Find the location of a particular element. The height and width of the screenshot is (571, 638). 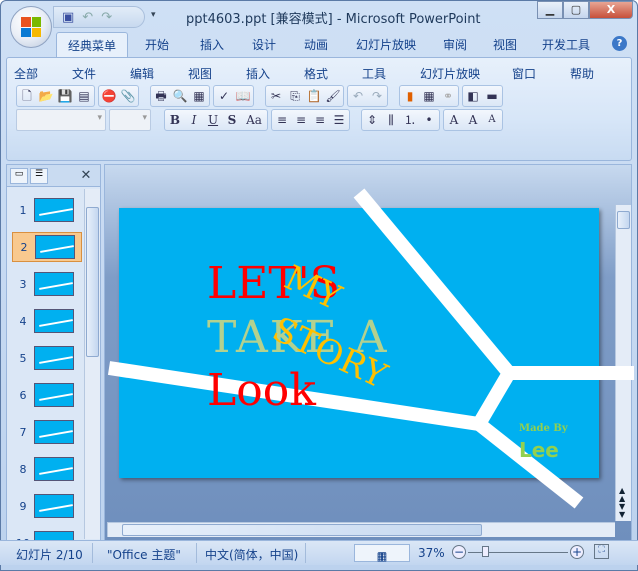

align-left-icon: ≡ is located at coordinates (282, 120).